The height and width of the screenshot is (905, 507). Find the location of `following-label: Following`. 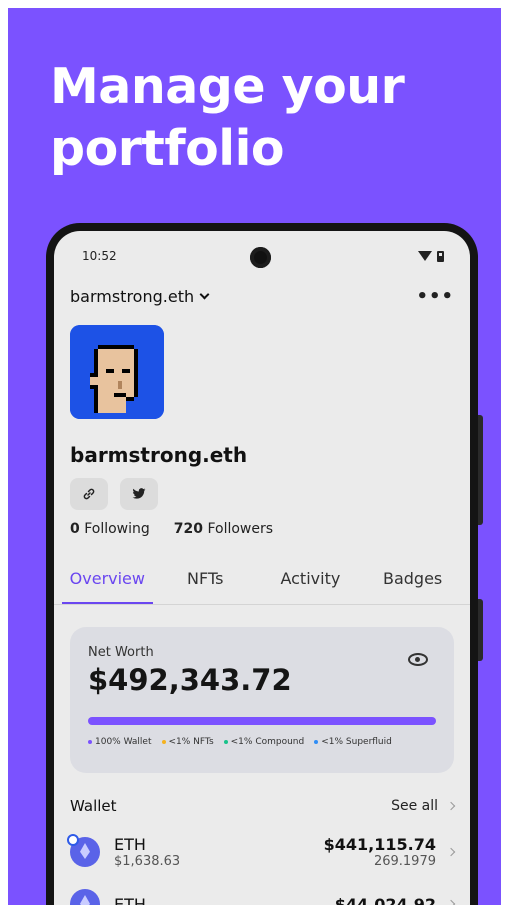

following-label: Following is located at coordinates (117, 529).